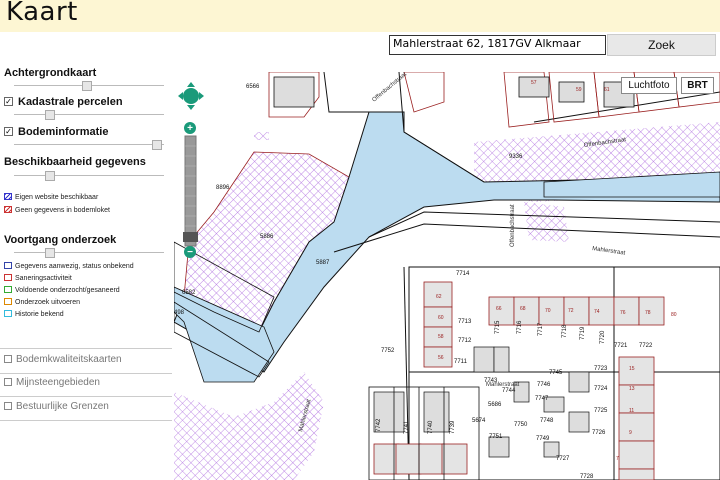 The width and height of the screenshot is (720, 480). I want to click on luchtfoto-button: Luchtfoto, so click(649, 85).